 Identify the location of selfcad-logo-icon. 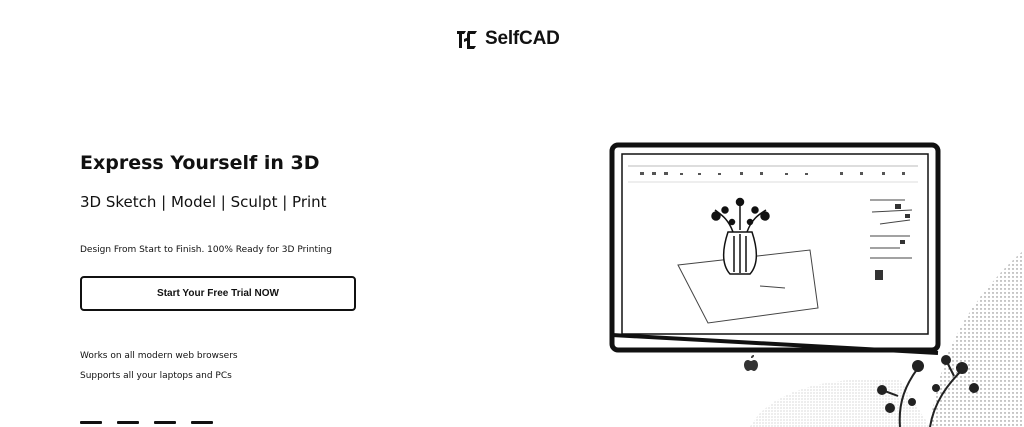
(467, 40).